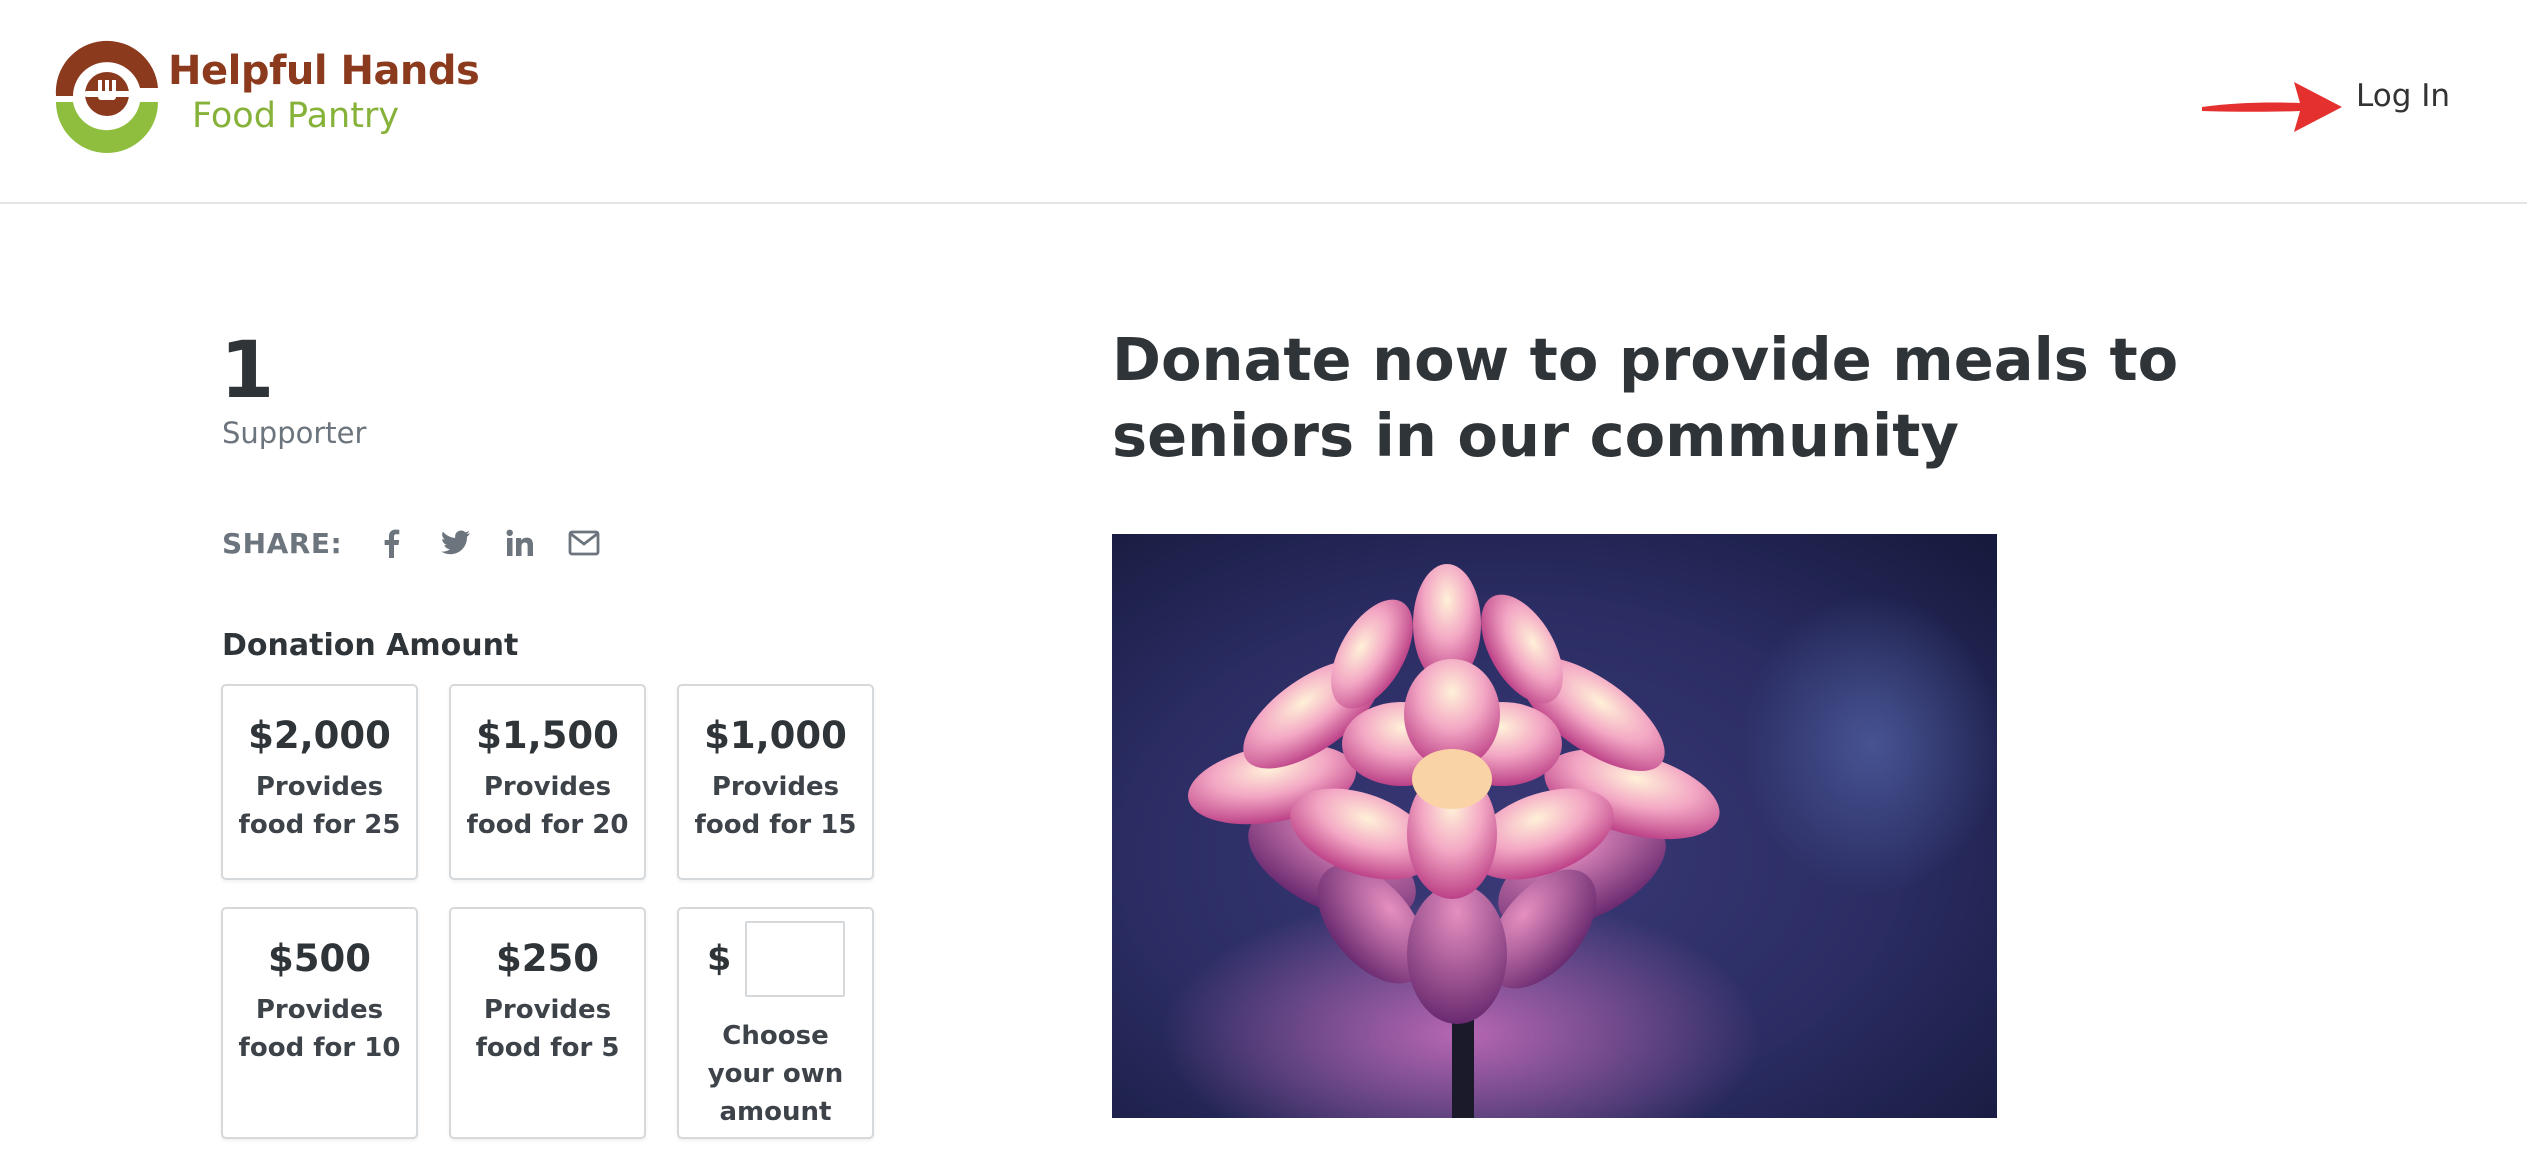 Image resolution: width=2527 pixels, height=1149 pixels. I want to click on donation-tile-custom: $ Choose your own amount, so click(775, 1023).